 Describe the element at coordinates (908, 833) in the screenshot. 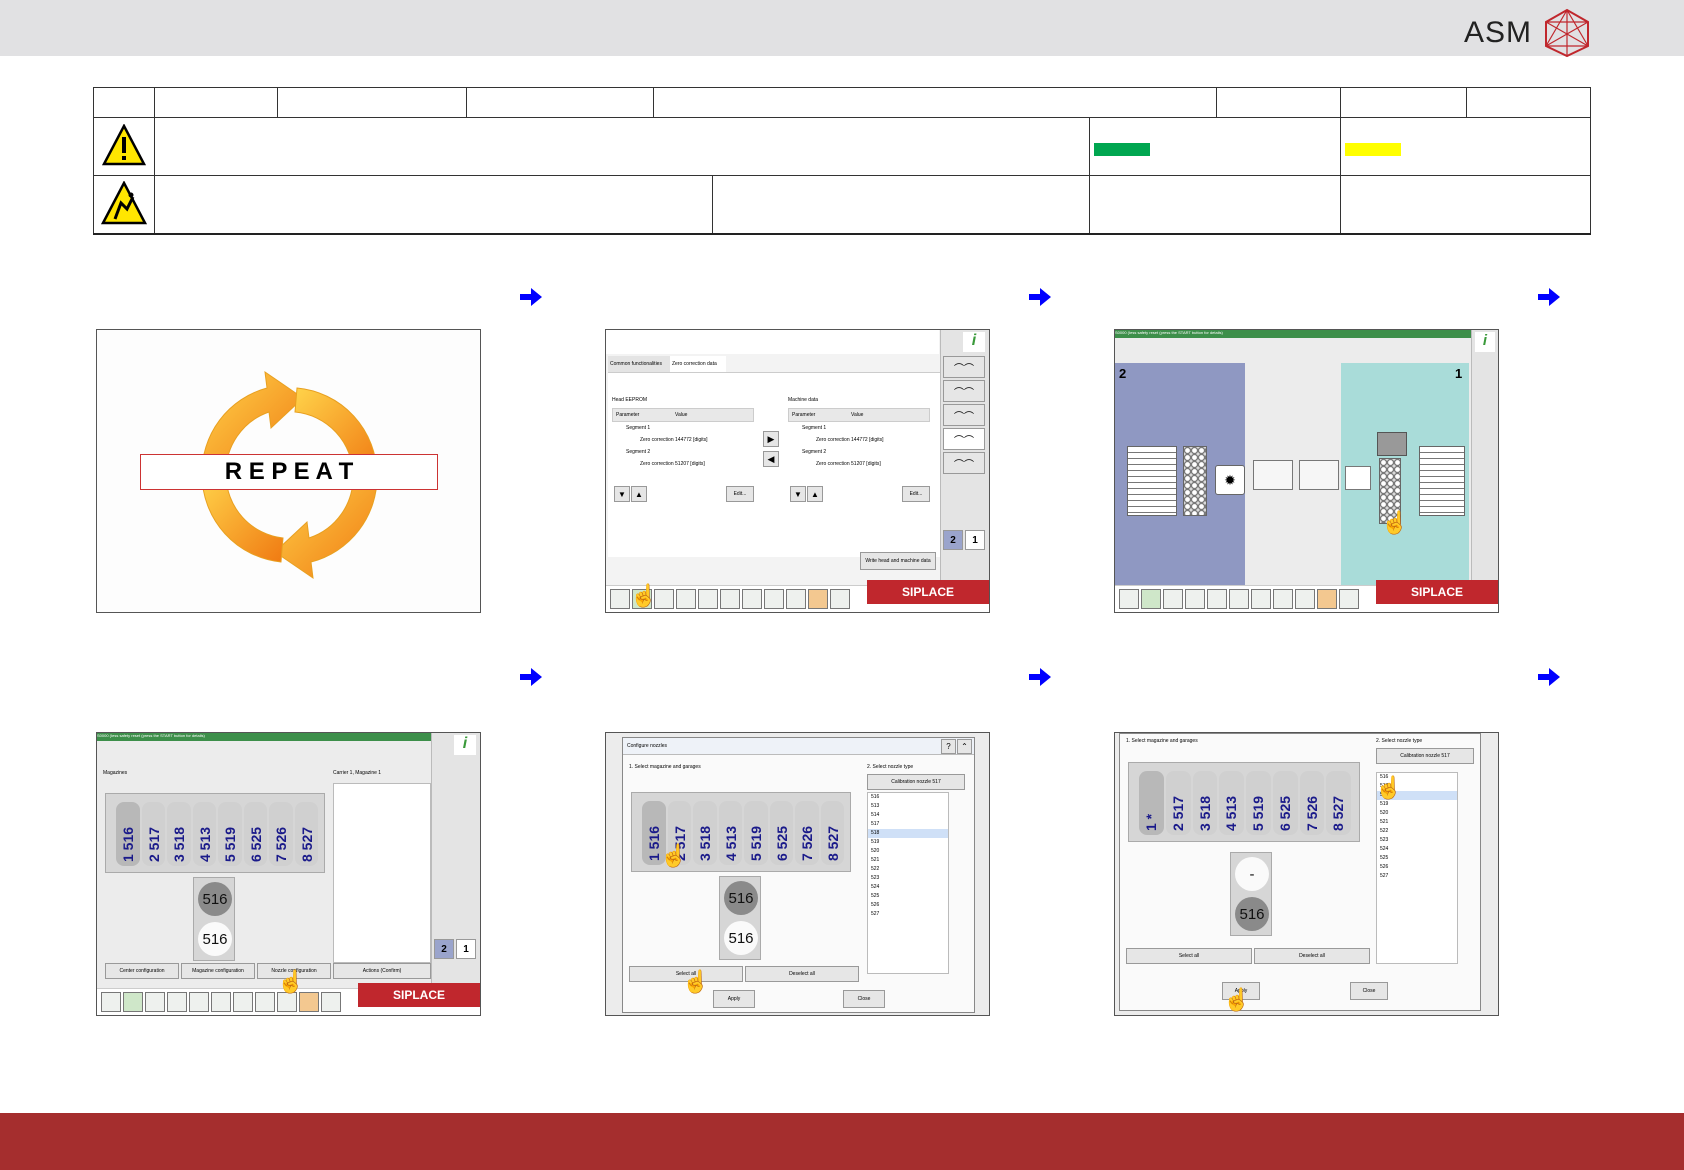

I see `list-item: 518` at that location.